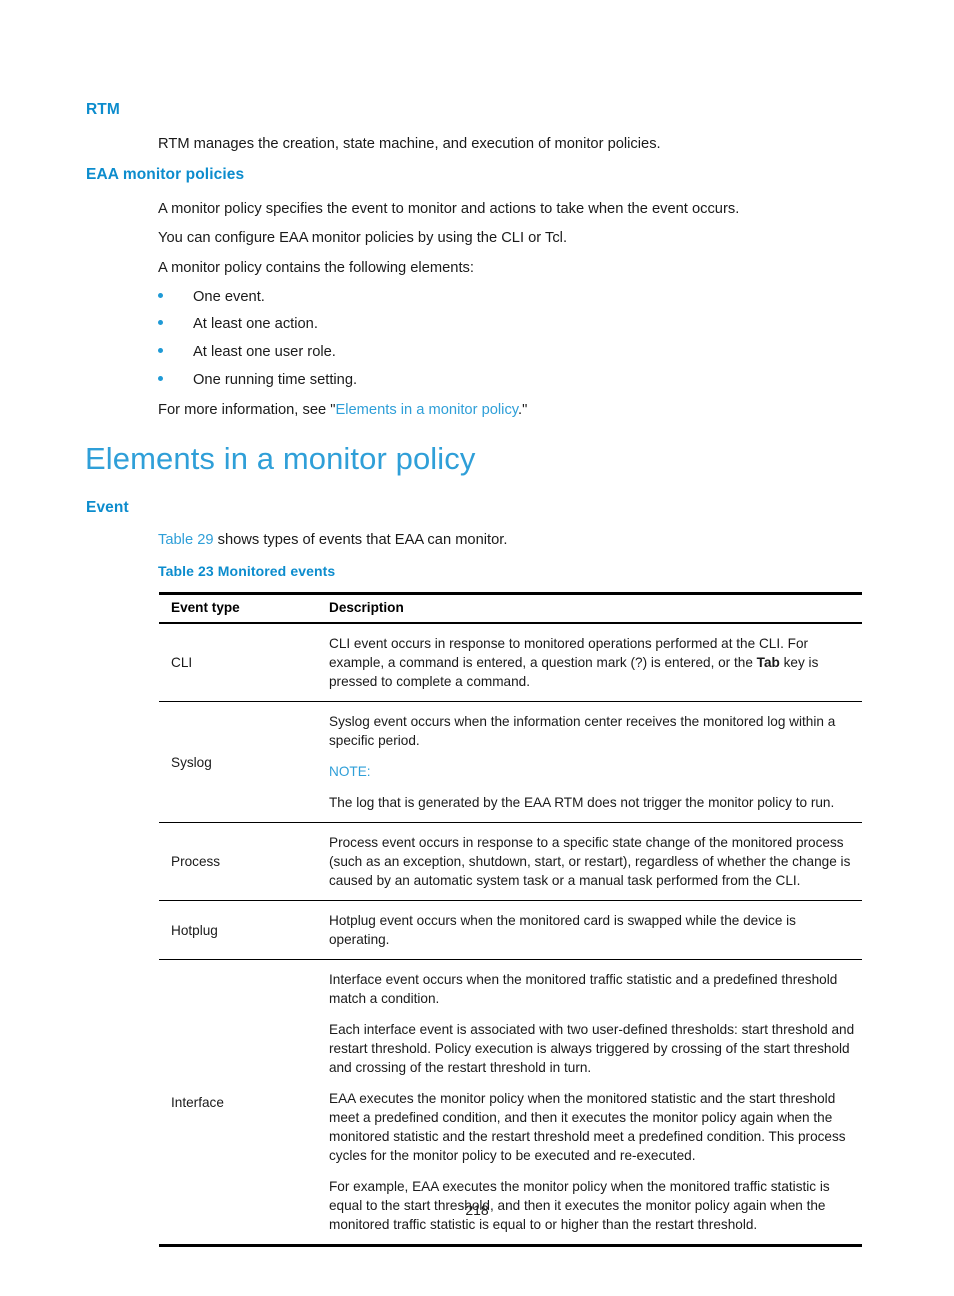 This screenshot has width=954, height=1296. What do you see at coordinates (588, 608) in the screenshot?
I see `column-header-description: Description` at bounding box center [588, 608].